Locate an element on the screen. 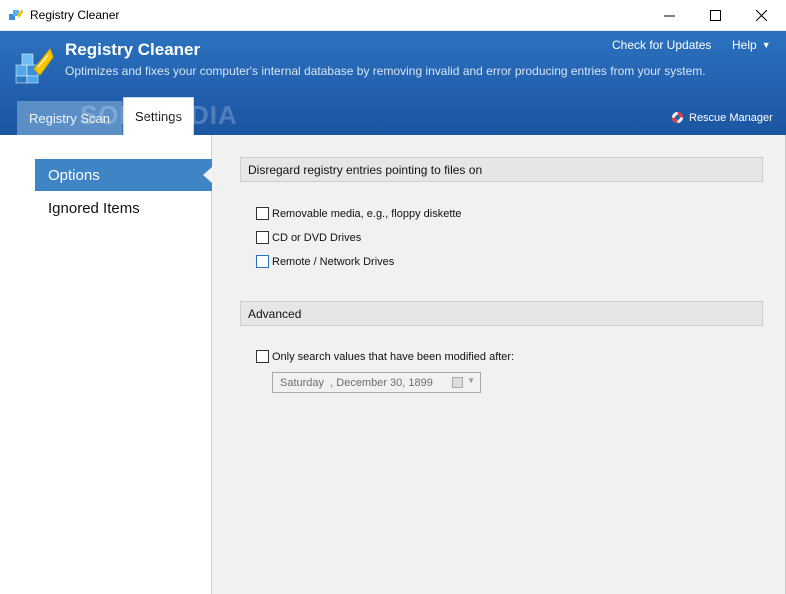  maximize-icon is located at coordinates (715, 15).